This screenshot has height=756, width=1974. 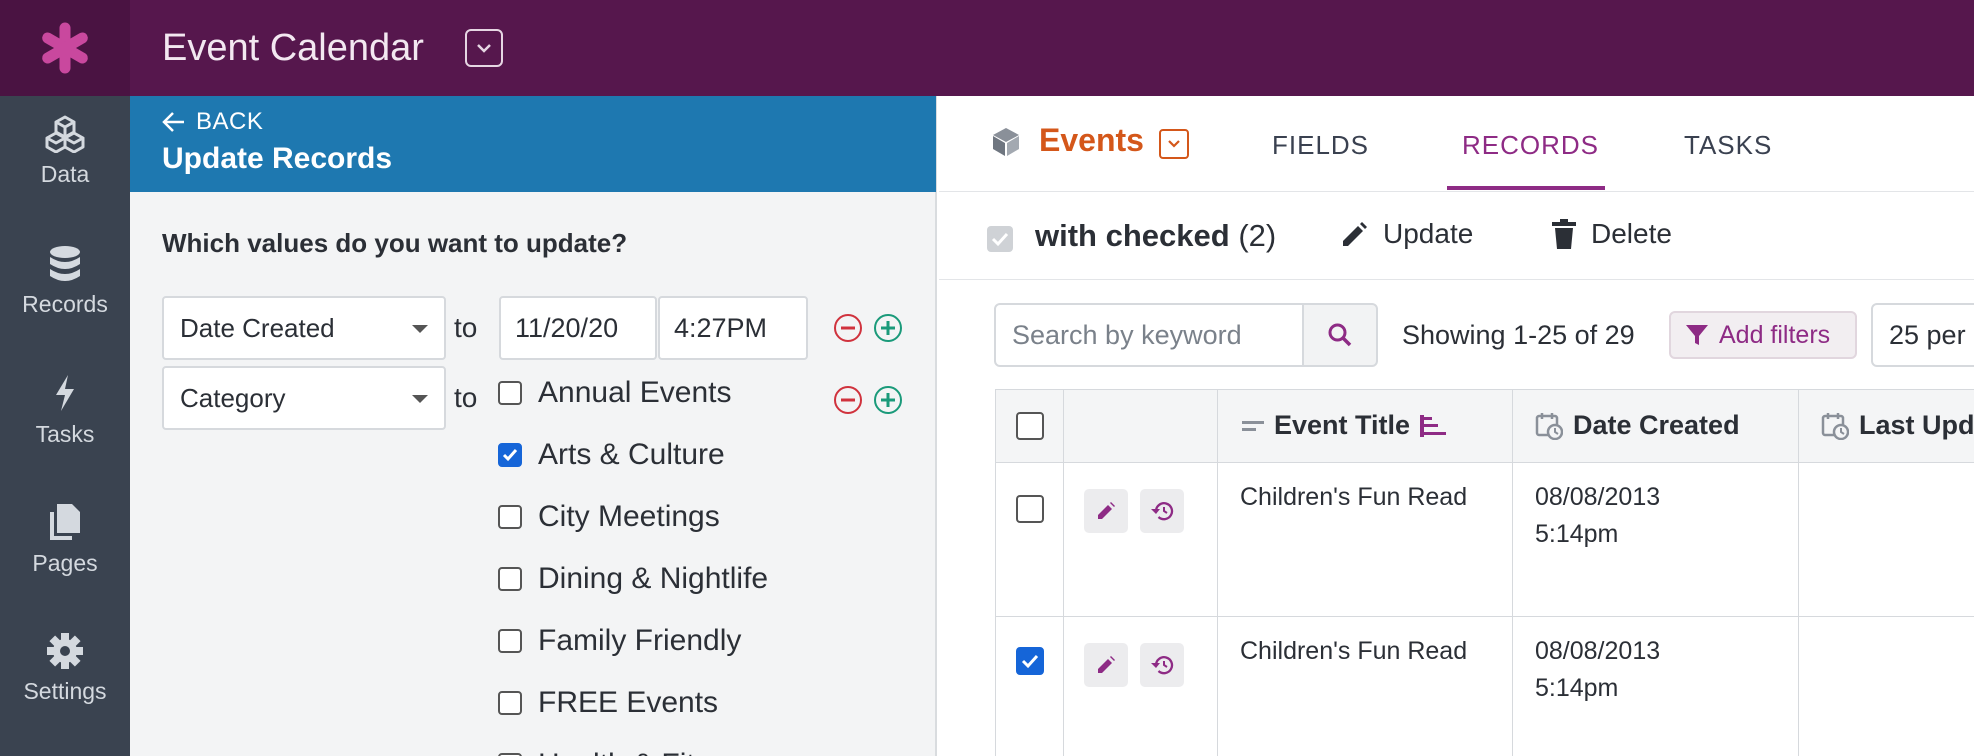 I want to click on nav-item-tasks: Tasks, so click(x=65, y=410).